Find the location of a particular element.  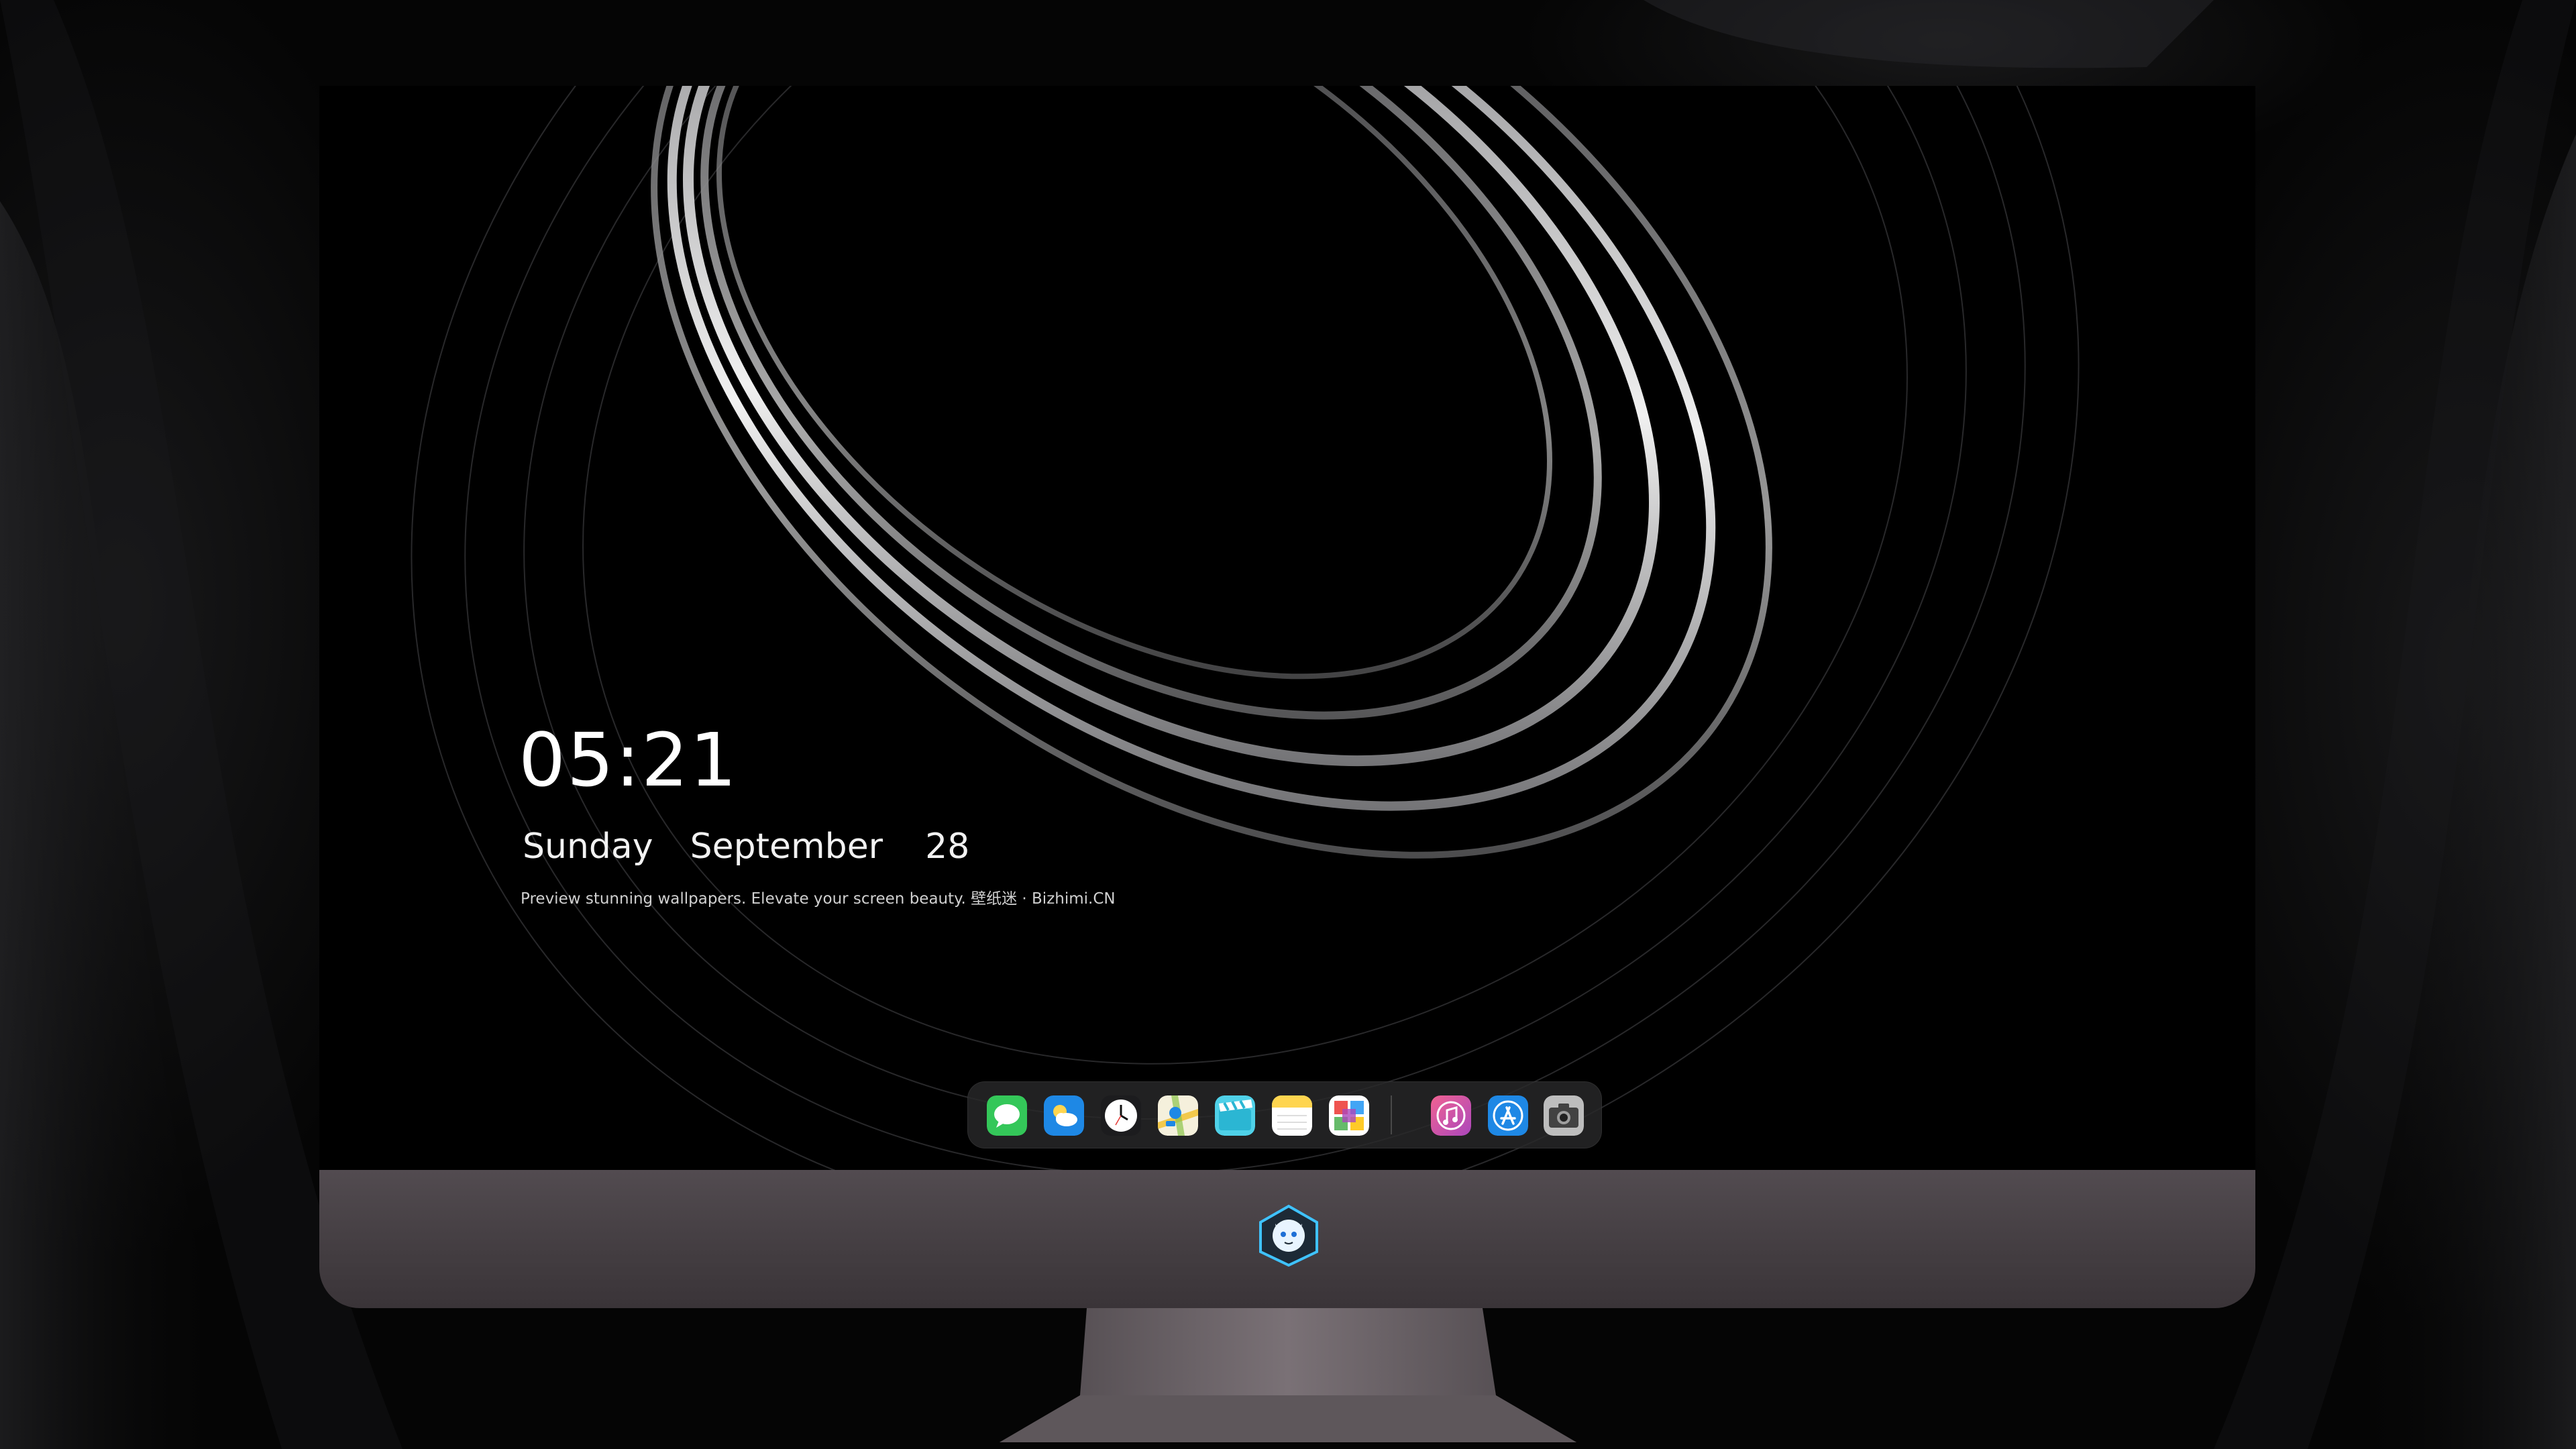

monitor-chin is located at coordinates (1287, 1239).